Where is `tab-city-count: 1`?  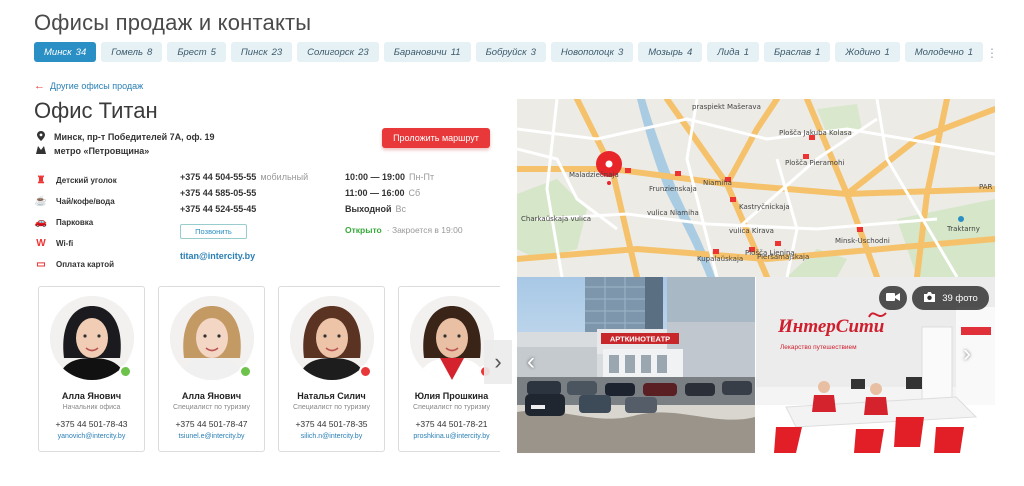
tab-city-count: 1 is located at coordinates (970, 52).